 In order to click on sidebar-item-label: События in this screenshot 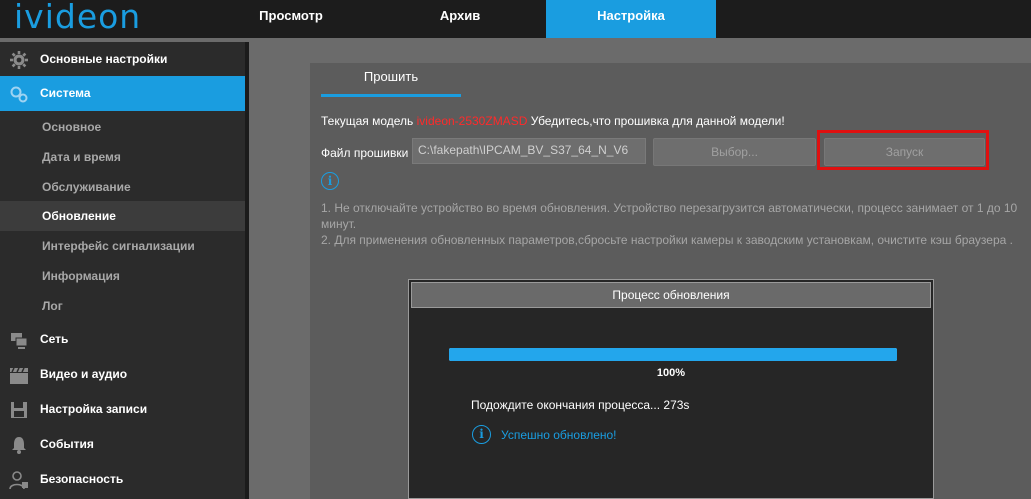, I will do `click(67, 444)`.